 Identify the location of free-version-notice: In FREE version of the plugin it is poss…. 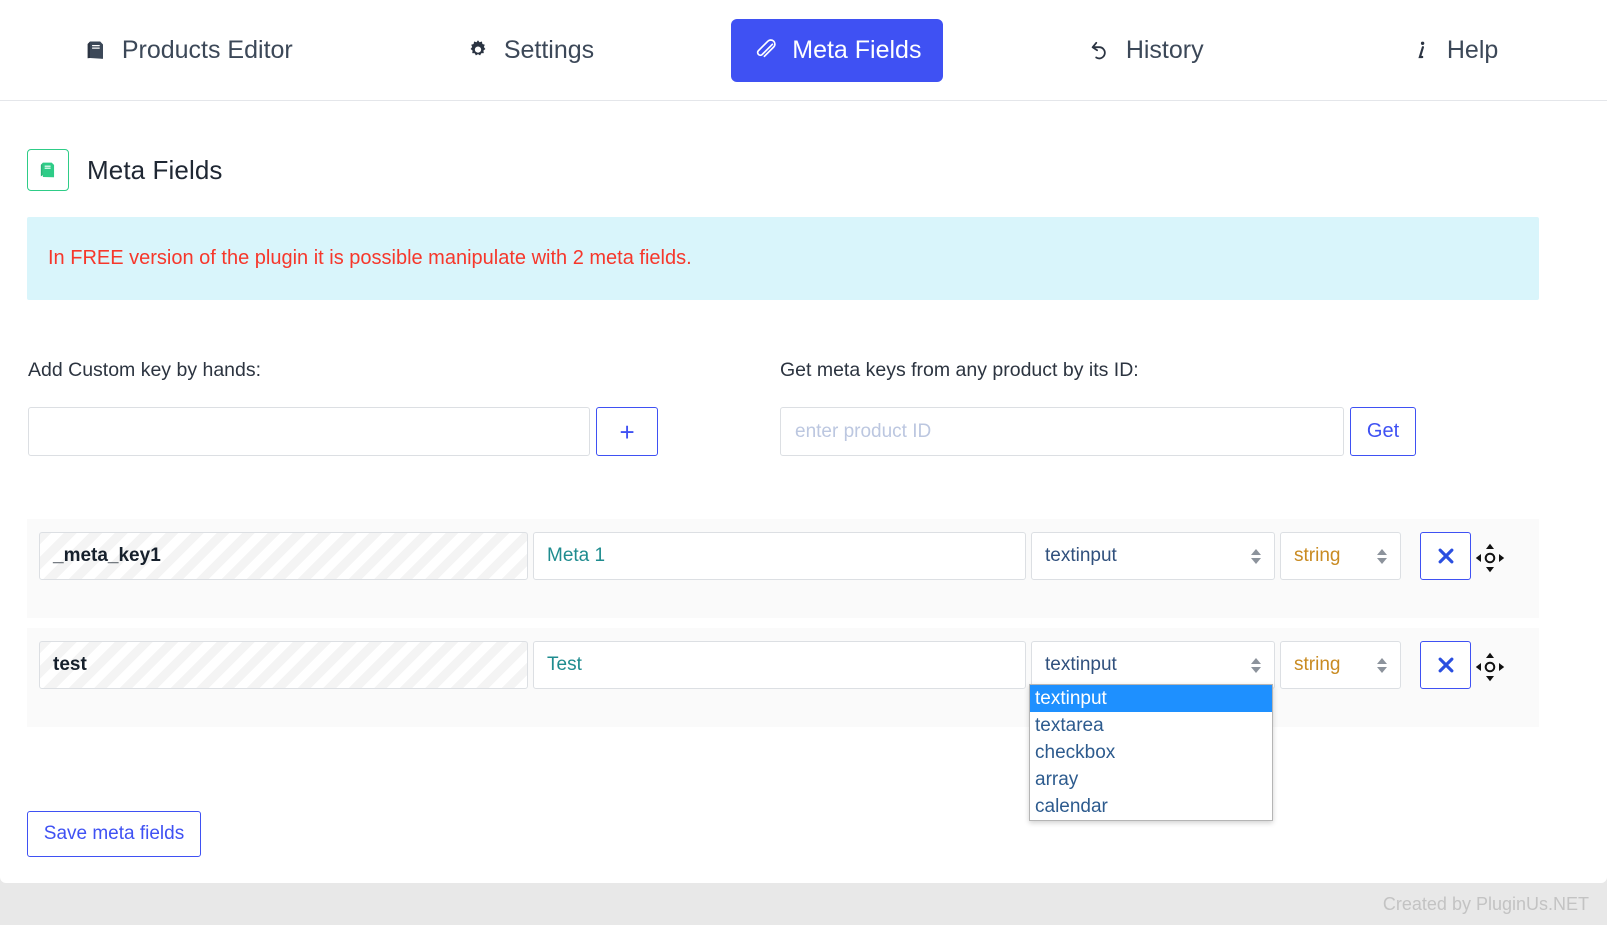
(783, 258).